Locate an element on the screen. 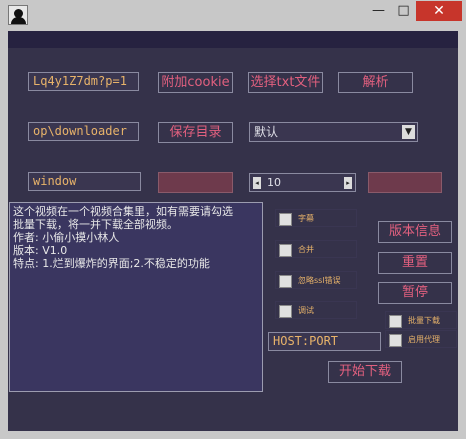  select-txt-button: 选择txt文件 is located at coordinates (285, 82).